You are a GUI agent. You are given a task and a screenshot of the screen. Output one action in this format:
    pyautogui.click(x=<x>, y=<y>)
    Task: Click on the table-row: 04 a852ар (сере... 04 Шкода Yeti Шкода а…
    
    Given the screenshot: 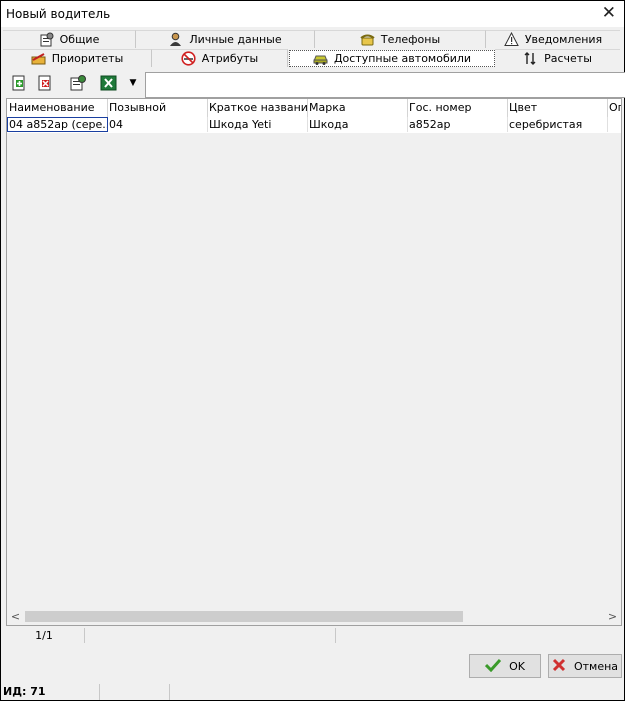 What is the action you would take?
    pyautogui.click(x=314, y=125)
    